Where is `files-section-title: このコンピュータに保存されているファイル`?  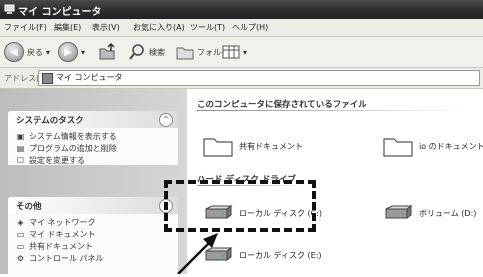 files-section-title: このコンピュータに保存されているファイル is located at coordinates (282, 105).